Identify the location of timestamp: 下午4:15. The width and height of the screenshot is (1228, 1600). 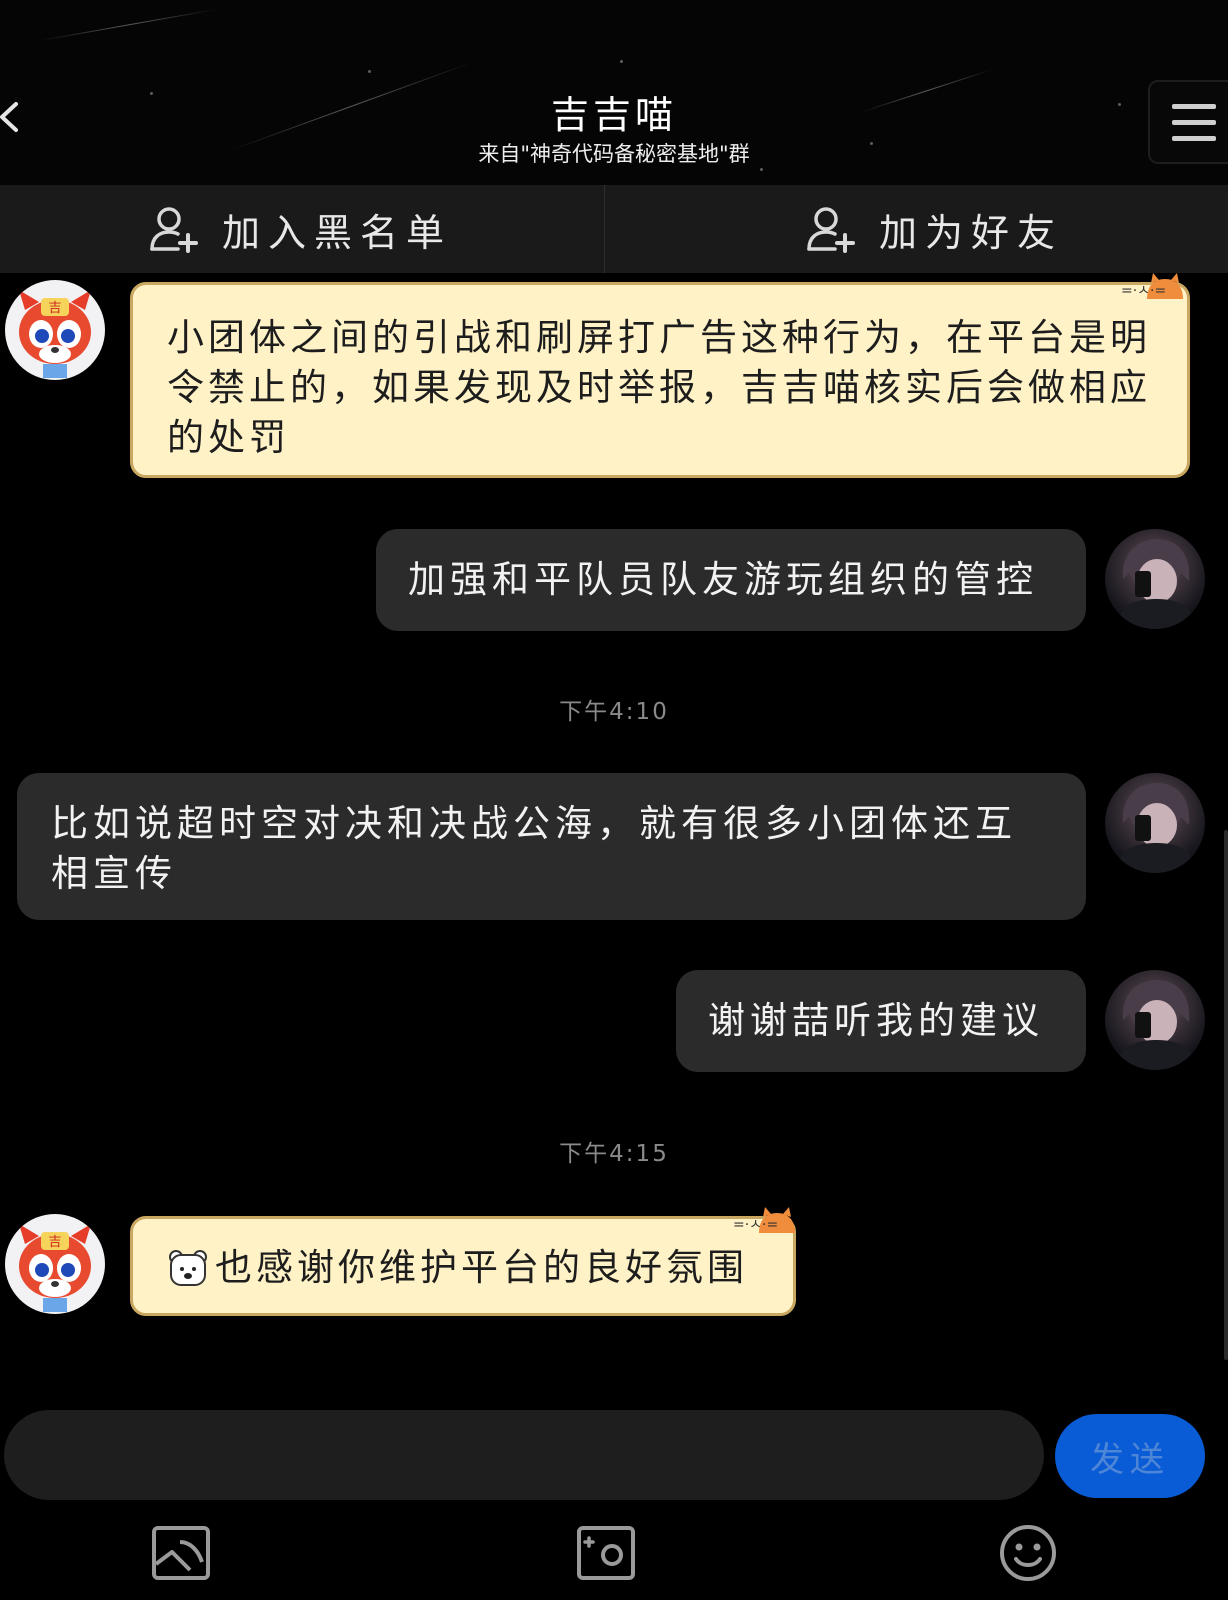
(614, 1154).